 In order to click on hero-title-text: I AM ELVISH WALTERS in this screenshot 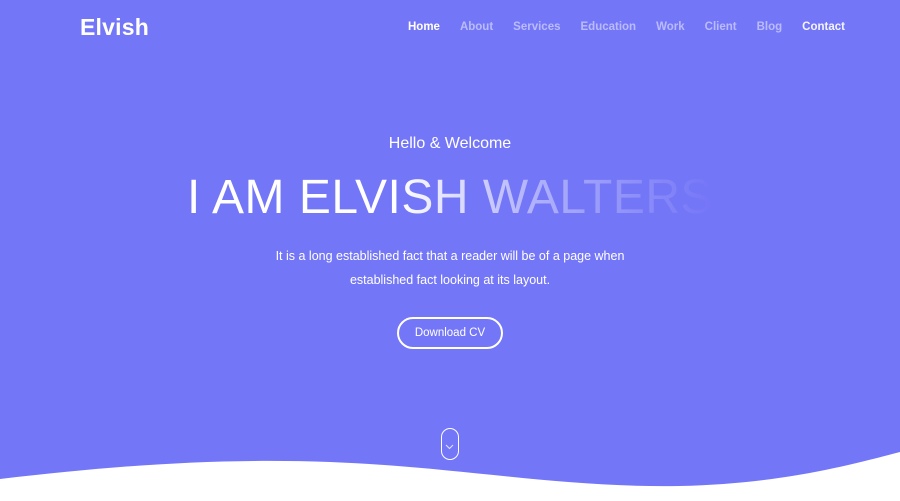, I will do `click(450, 197)`.